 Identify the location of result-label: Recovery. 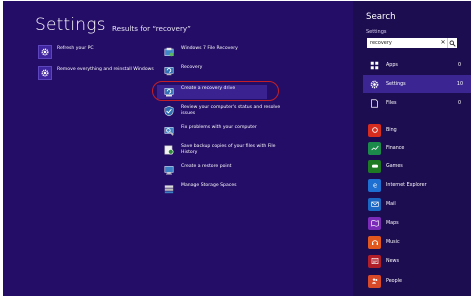
(192, 67).